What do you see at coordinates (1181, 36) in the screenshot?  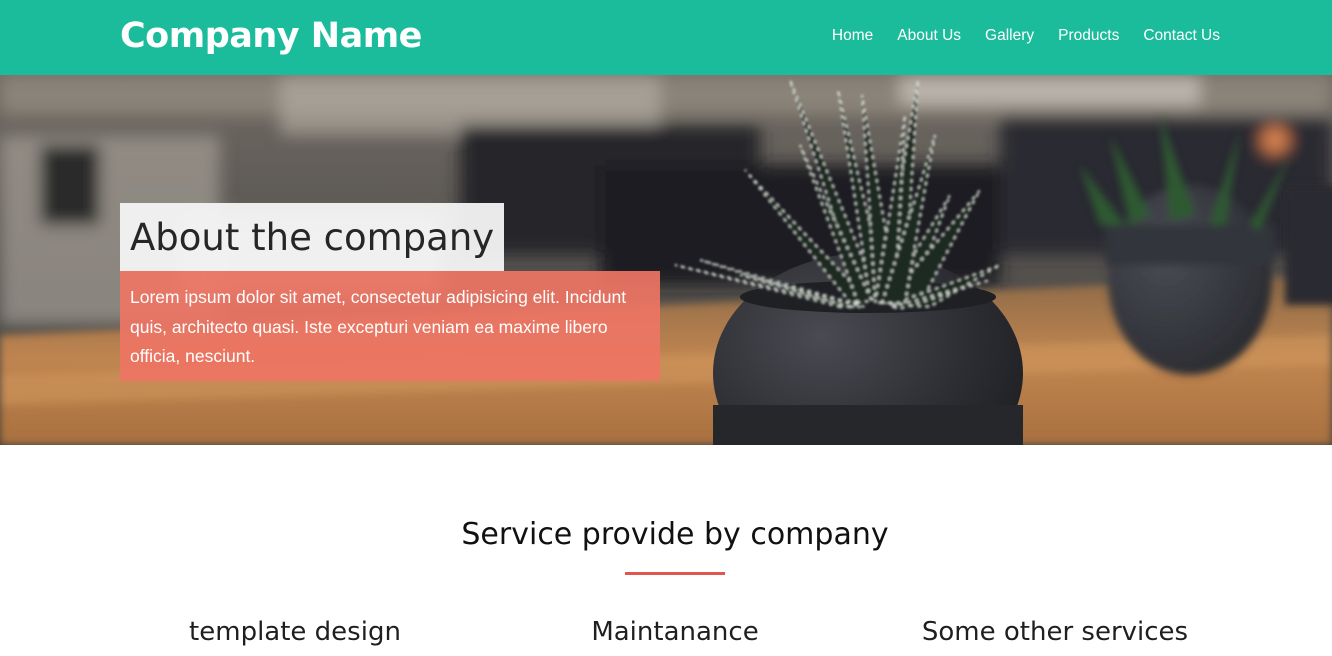 I see `nav-contact-link: Contact Us` at bounding box center [1181, 36].